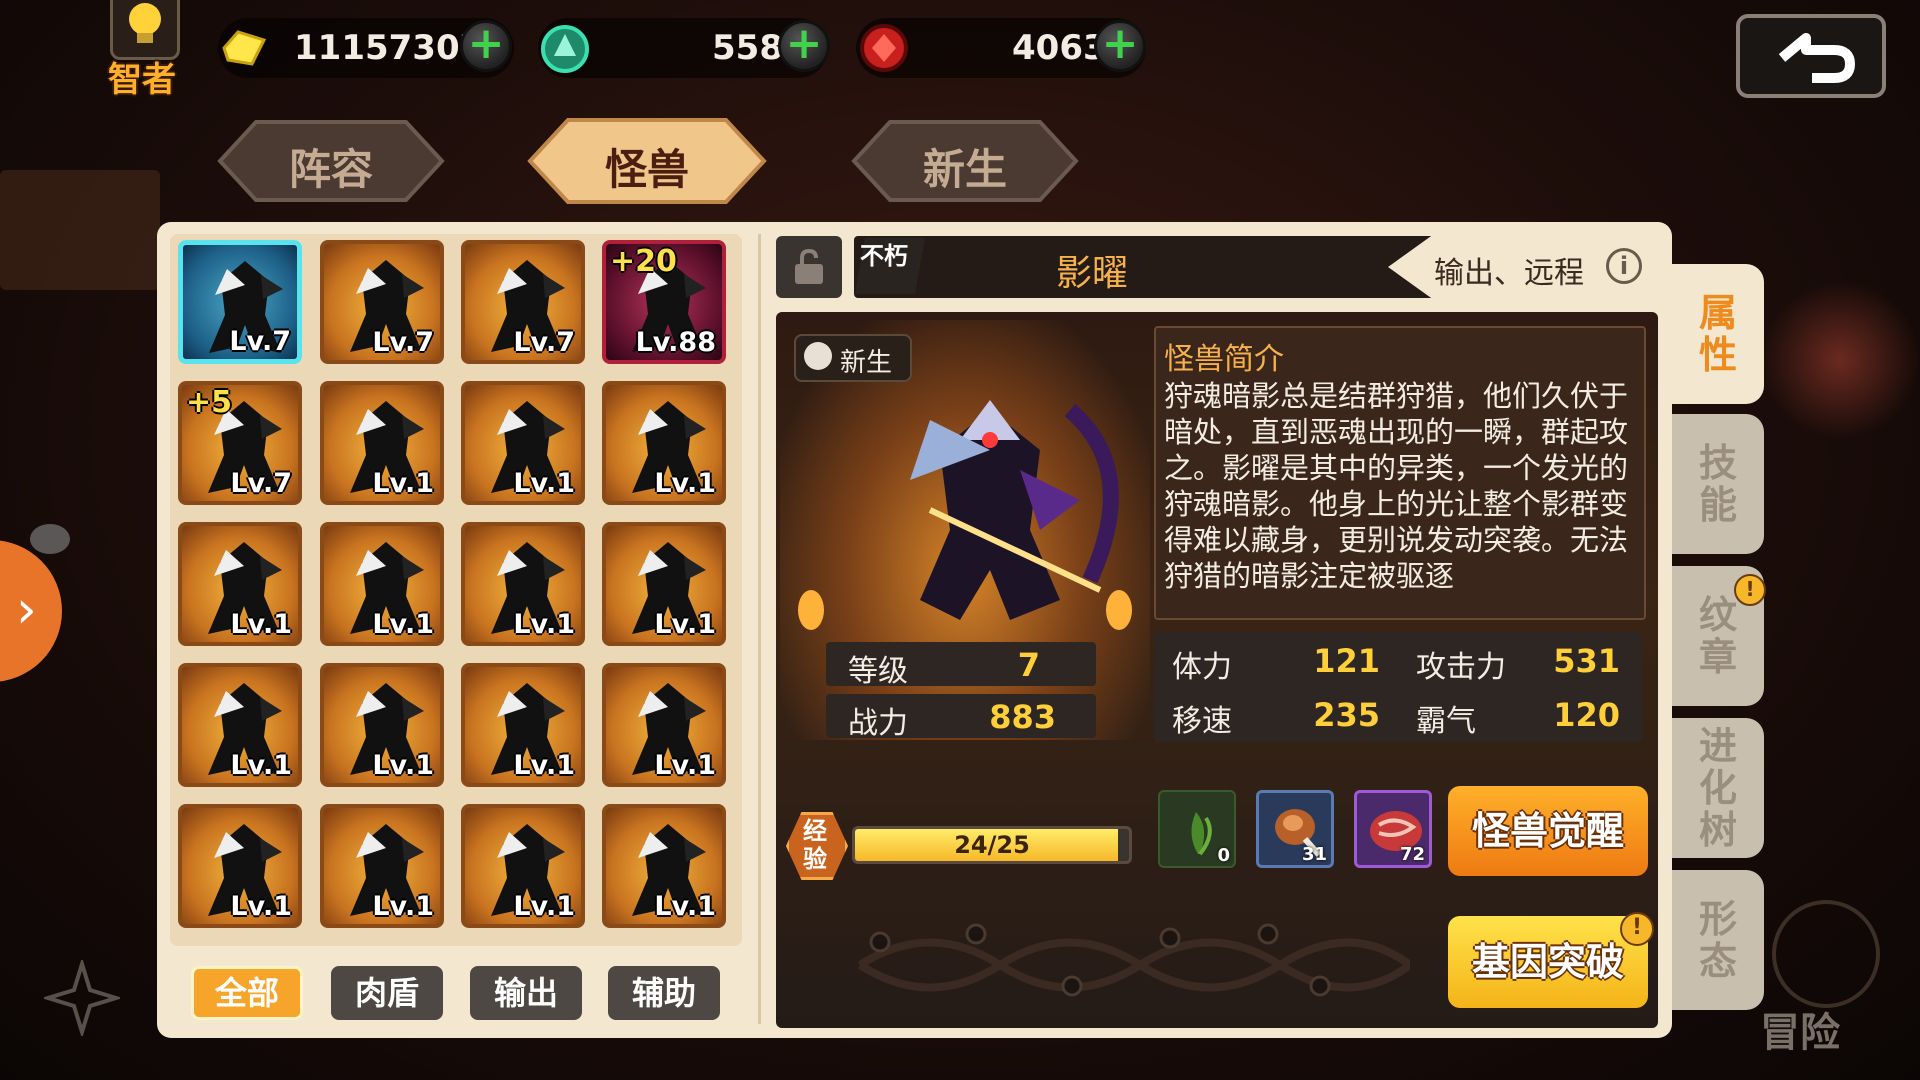 This screenshot has height=1080, width=1920. I want to click on power-label: 战力, so click(878, 723).